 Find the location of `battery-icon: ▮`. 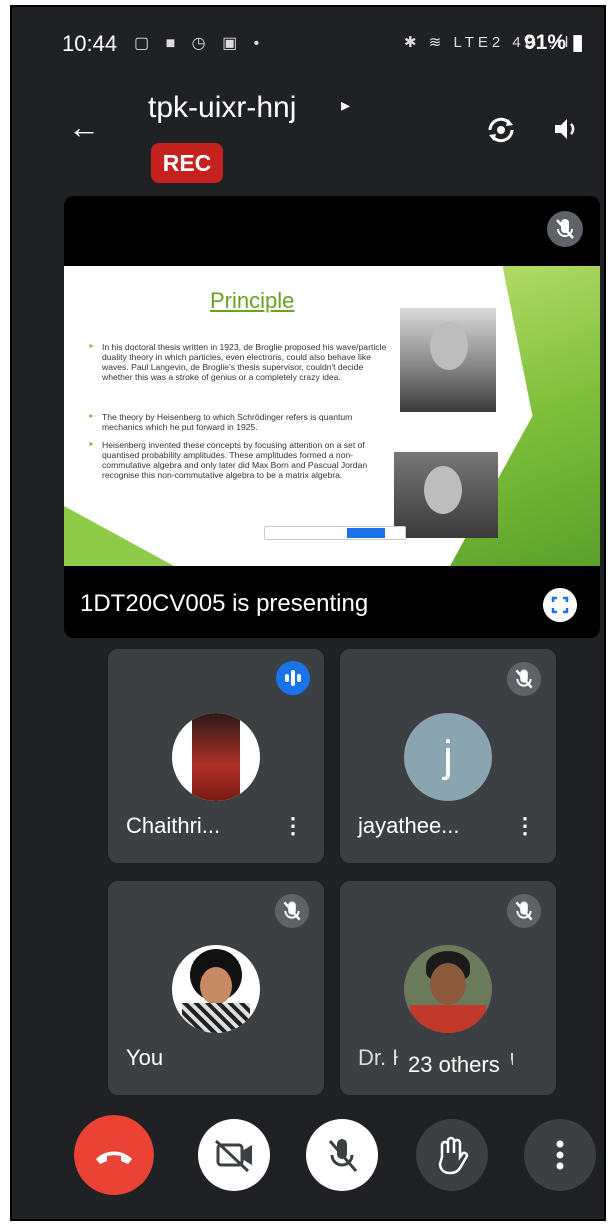

battery-icon: ▮ is located at coordinates (577, 42).